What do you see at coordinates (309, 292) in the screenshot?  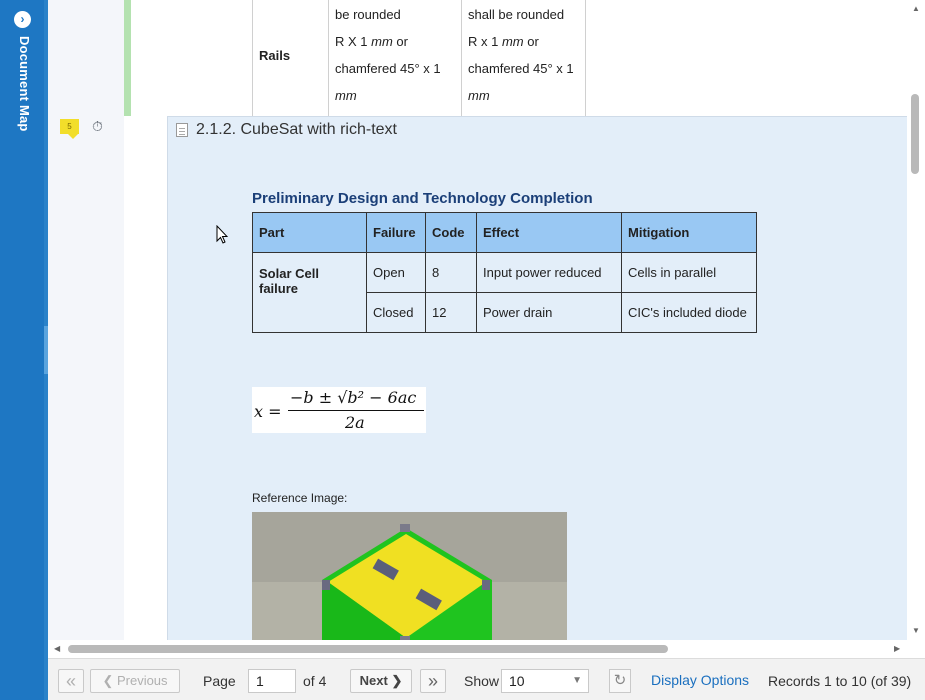 I see `table-cell-part: Solar Cell failure` at bounding box center [309, 292].